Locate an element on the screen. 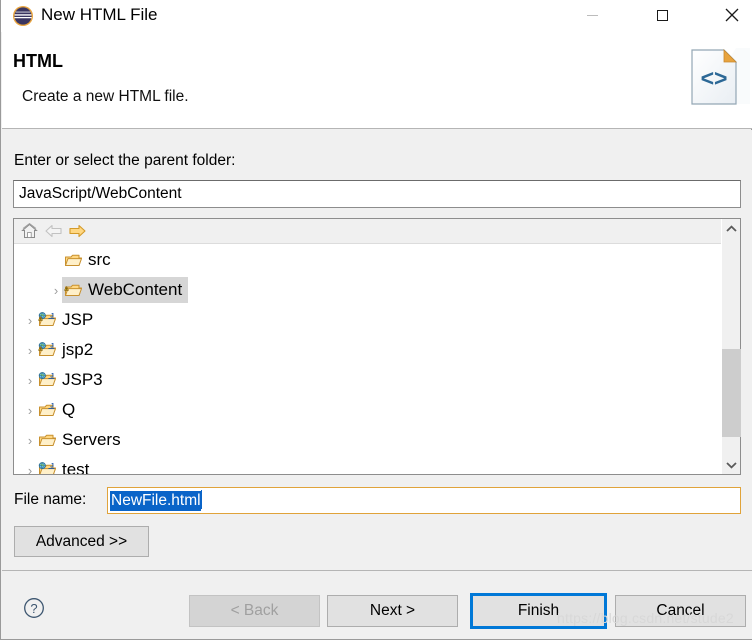 This screenshot has width=752, height=640. minimize-icon is located at coordinates (592, 15).